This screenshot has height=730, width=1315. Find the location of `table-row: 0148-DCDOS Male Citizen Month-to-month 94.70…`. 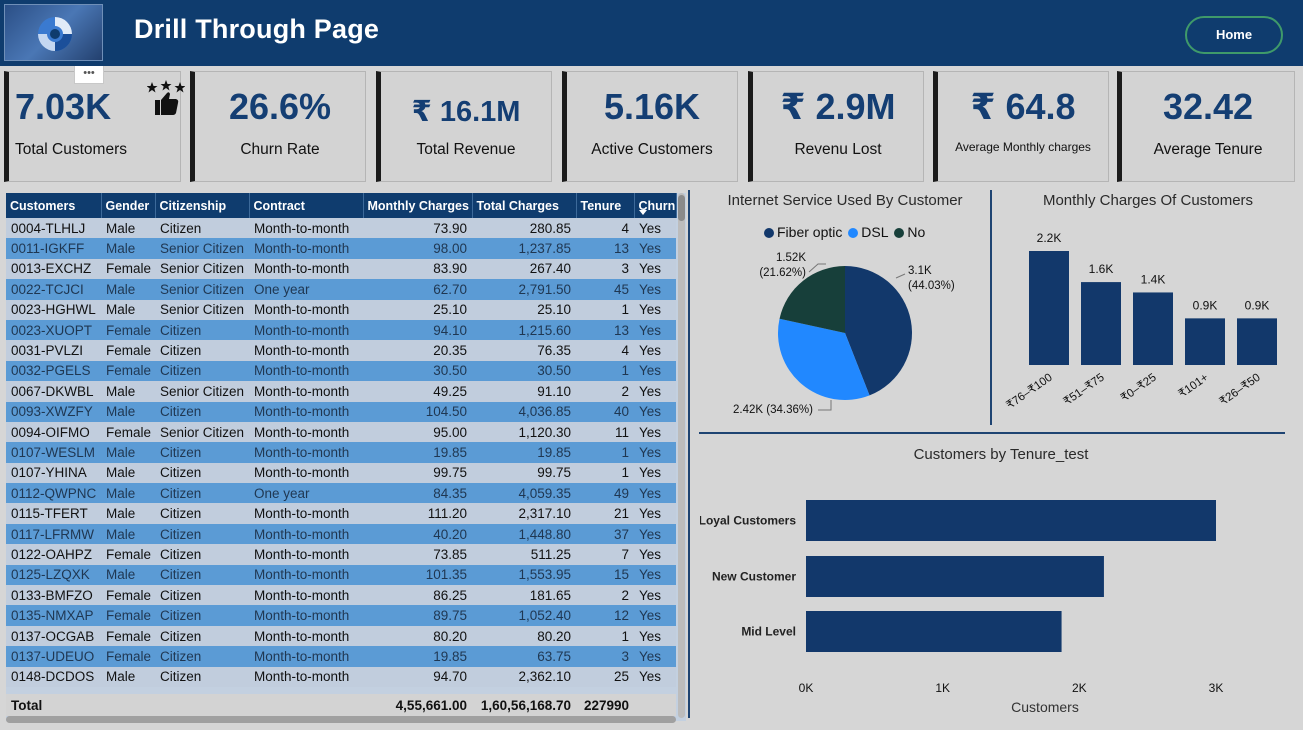

table-row: 0148-DCDOS Male Citizen Month-to-month 94.70… is located at coordinates (341, 676).